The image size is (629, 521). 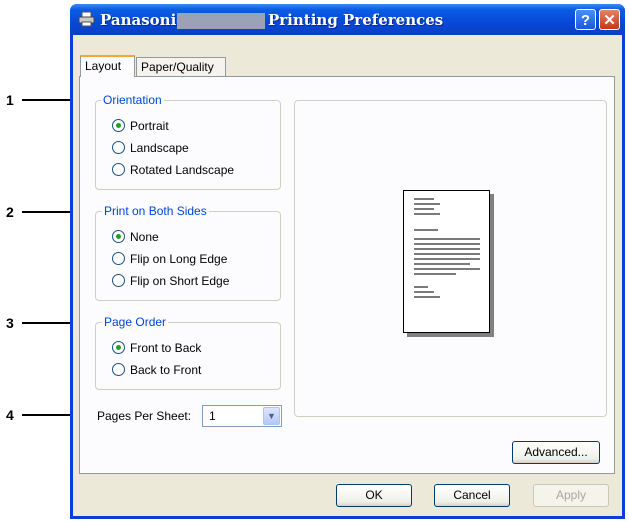 I want to click on title-bar: Panasonic Printing Preferences ? ✕, so click(x=347, y=19).